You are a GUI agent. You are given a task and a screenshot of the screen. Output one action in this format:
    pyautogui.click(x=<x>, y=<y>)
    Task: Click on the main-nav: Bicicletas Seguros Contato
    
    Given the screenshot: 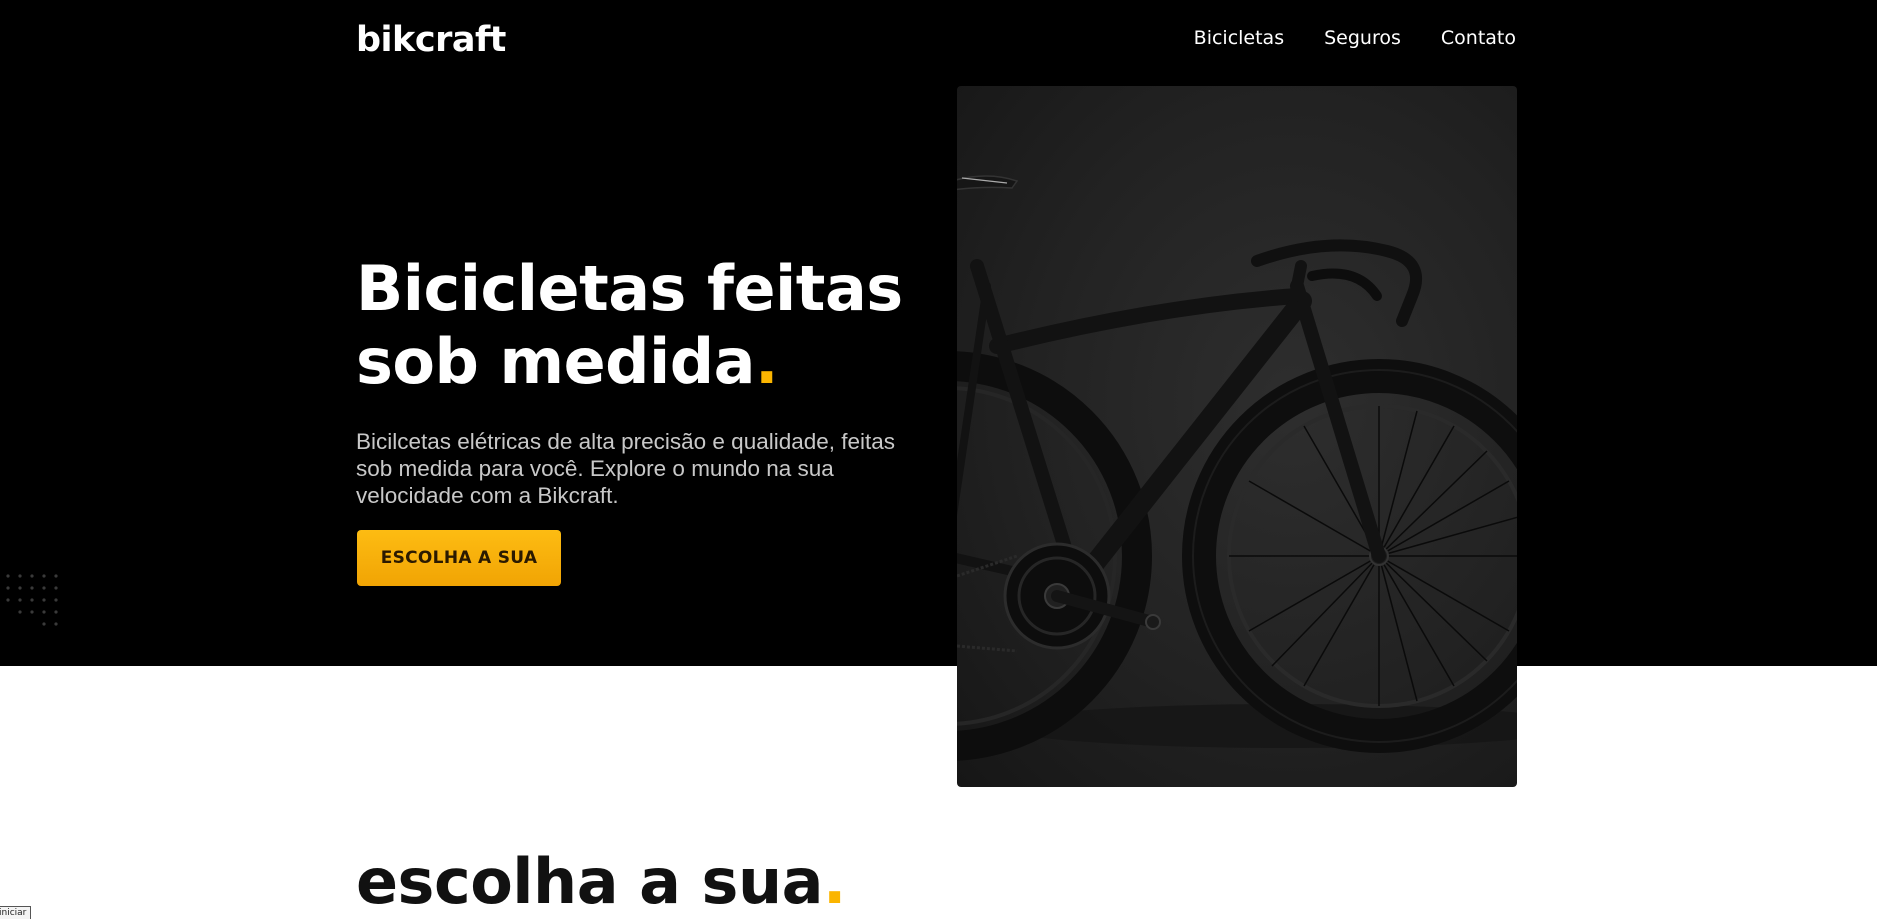 What is the action you would take?
    pyautogui.click(x=1355, y=38)
    